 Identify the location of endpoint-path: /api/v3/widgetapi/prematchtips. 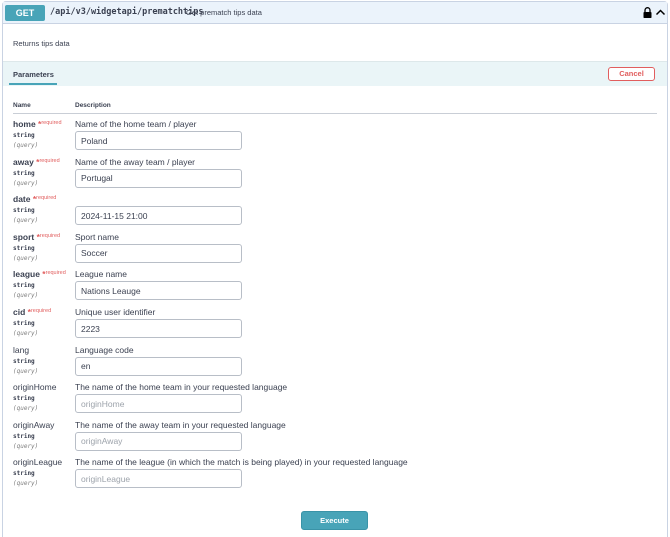
(127, 12).